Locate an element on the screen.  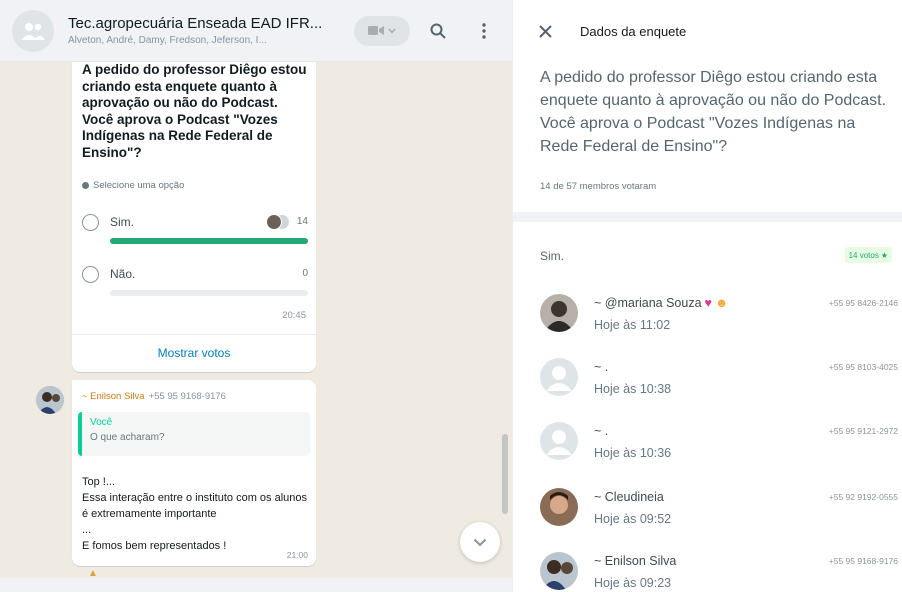
scroll-to-bottom-button is located at coordinates (480, 542).